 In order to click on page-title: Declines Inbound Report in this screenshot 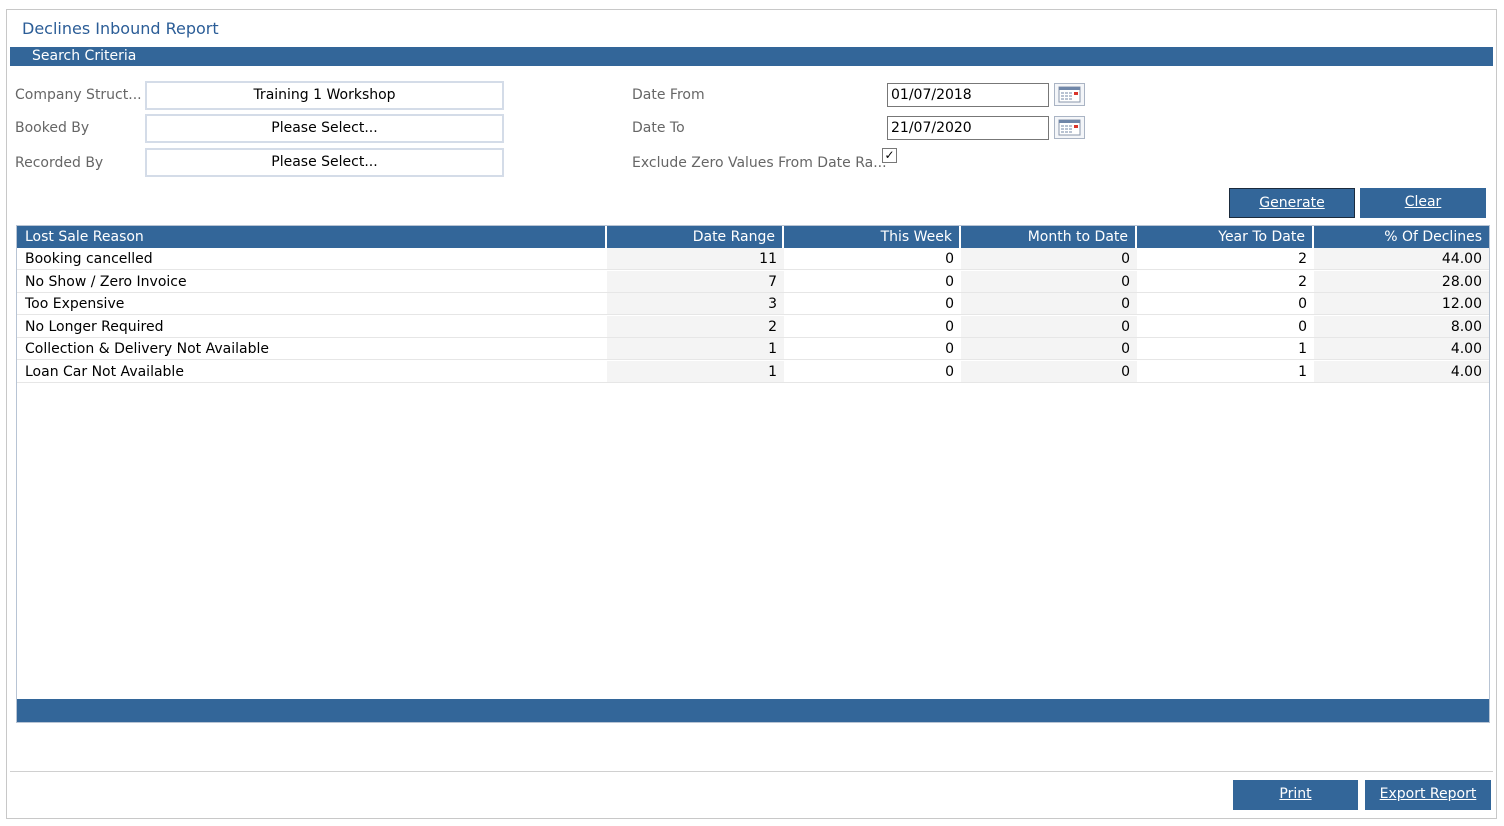, I will do `click(120, 28)`.